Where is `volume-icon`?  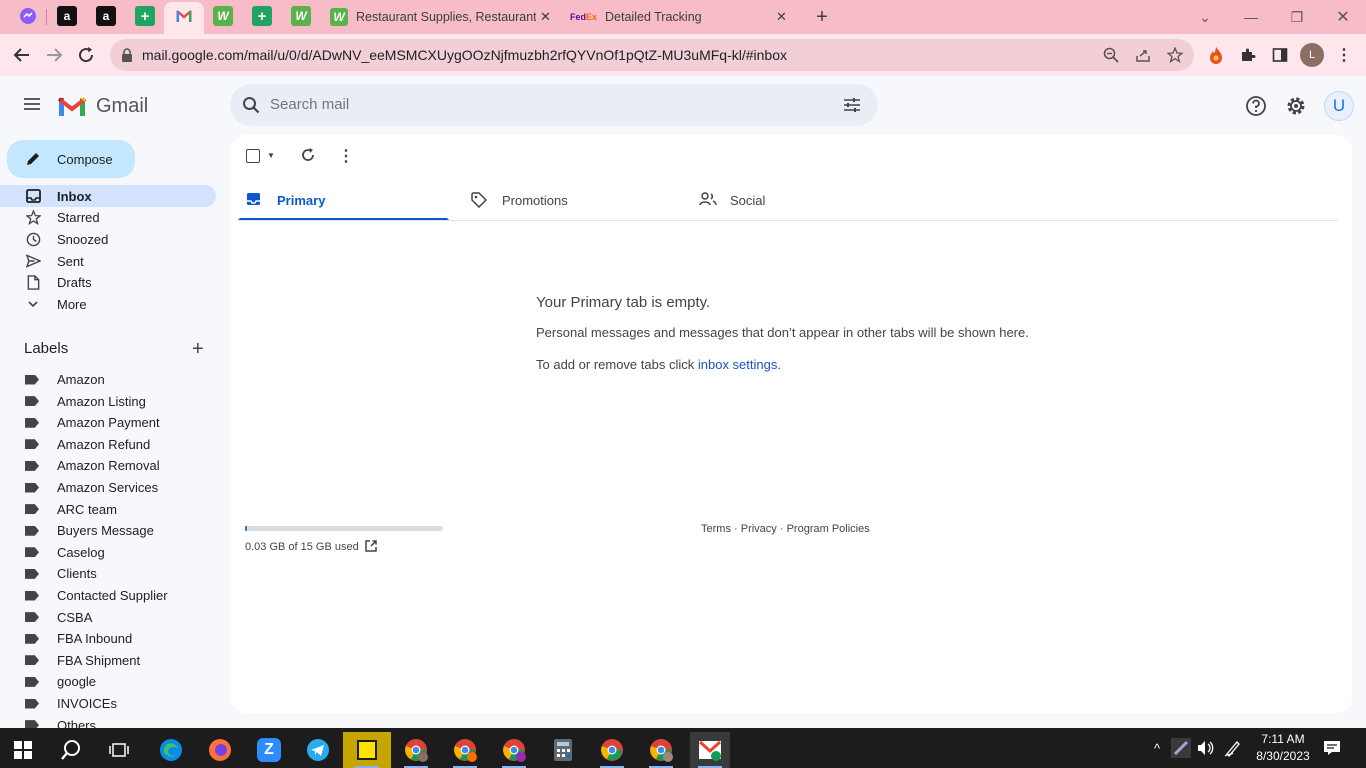 volume-icon is located at coordinates (1205, 748).